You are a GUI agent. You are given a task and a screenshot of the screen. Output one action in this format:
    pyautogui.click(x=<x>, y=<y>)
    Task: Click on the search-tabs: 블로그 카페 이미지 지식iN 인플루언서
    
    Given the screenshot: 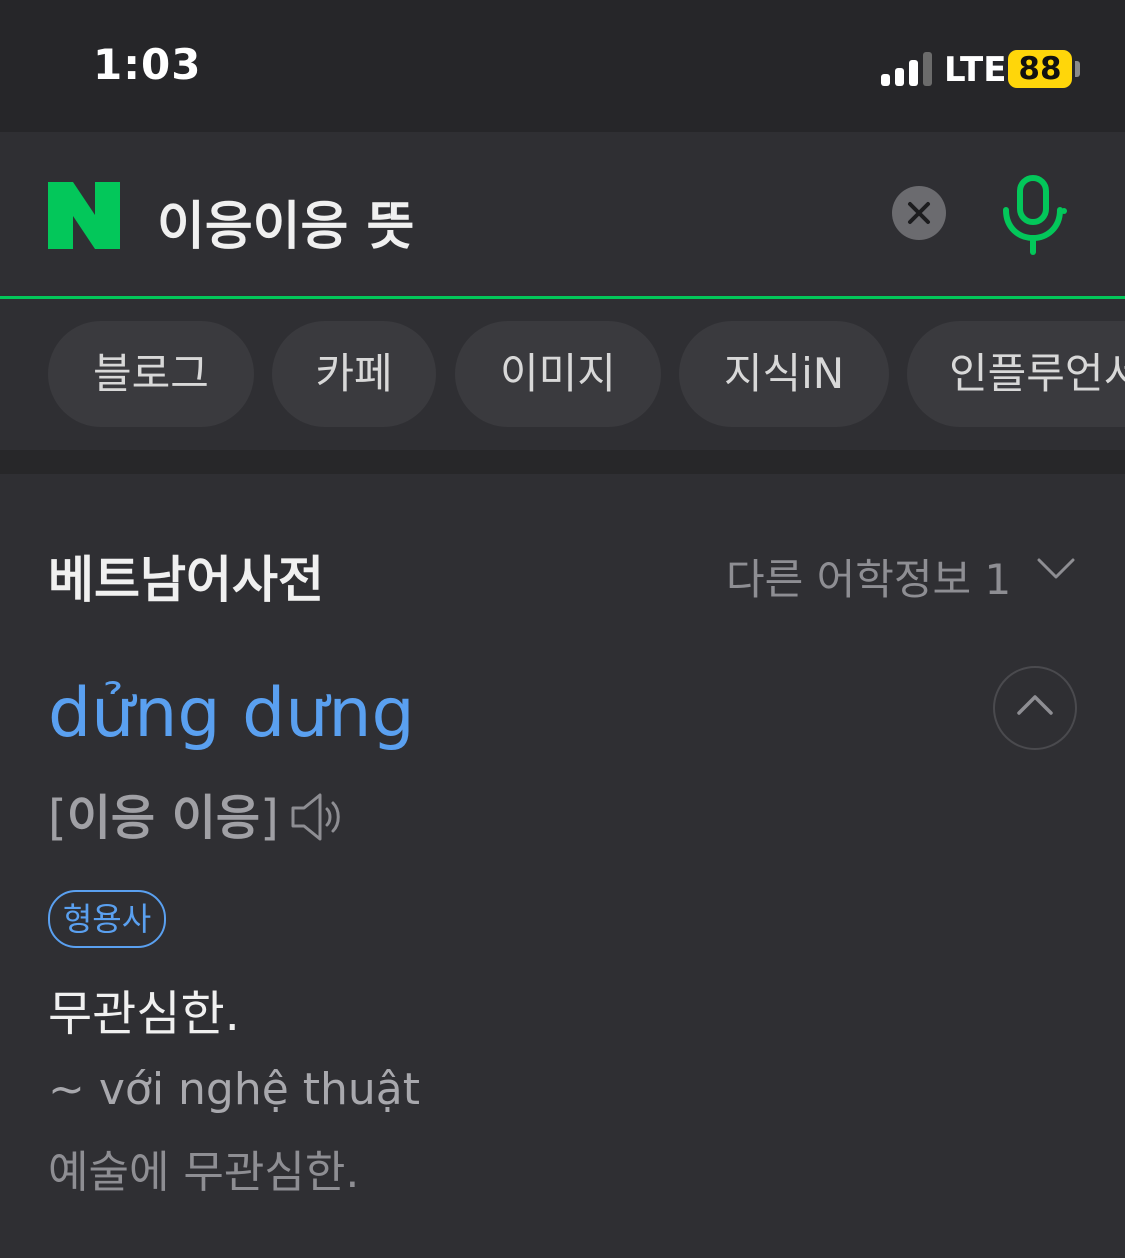 What is the action you would take?
    pyautogui.click(x=562, y=374)
    